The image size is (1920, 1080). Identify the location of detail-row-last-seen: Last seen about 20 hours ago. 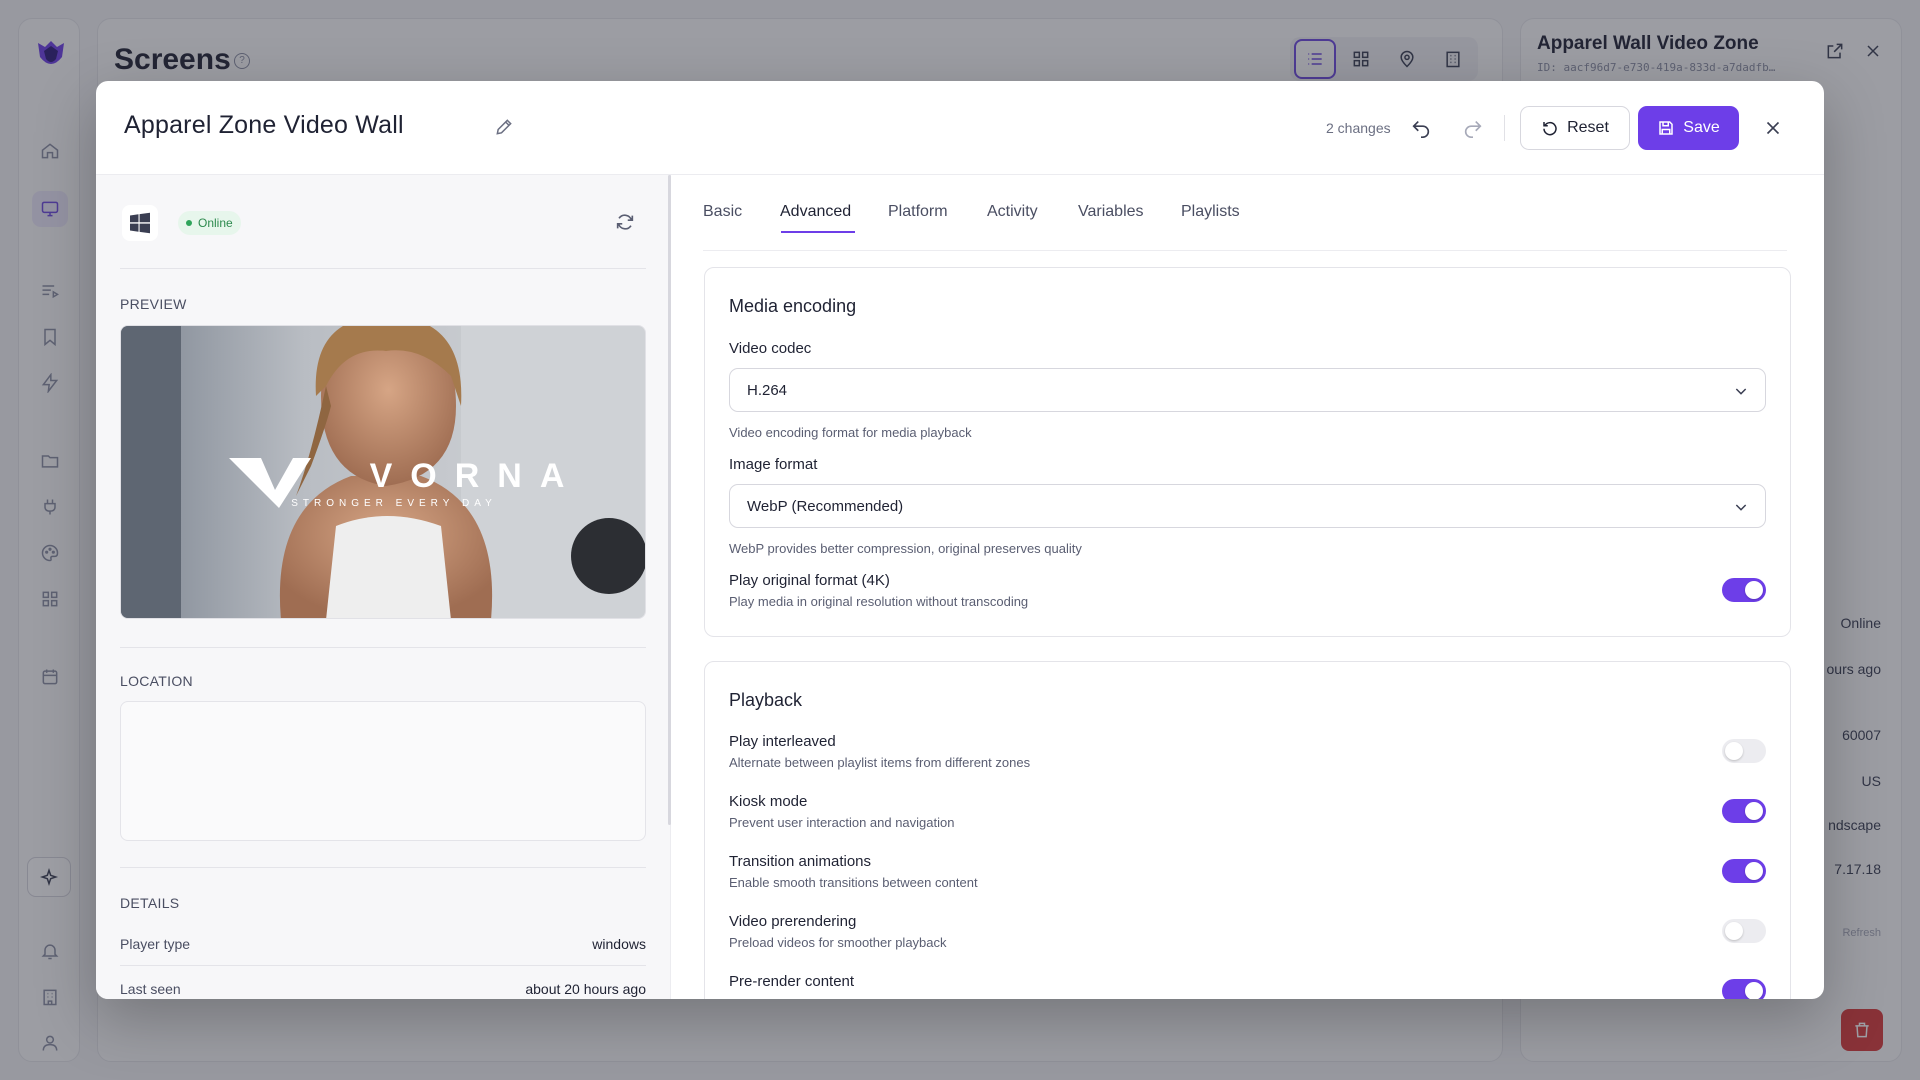
(383, 989).